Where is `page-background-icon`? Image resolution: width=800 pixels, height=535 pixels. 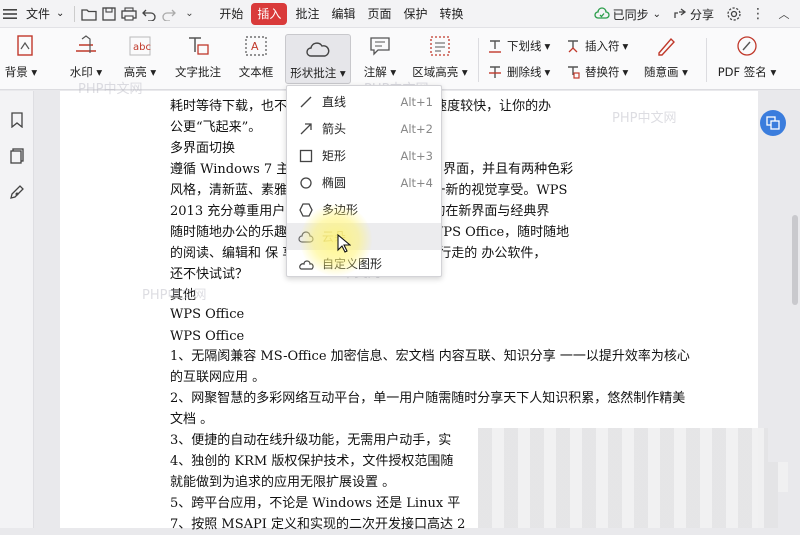
page-background-icon is located at coordinates (25, 46).